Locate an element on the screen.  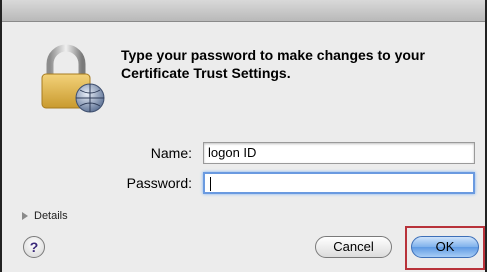
cancel-button: Cancel is located at coordinates (353, 247).